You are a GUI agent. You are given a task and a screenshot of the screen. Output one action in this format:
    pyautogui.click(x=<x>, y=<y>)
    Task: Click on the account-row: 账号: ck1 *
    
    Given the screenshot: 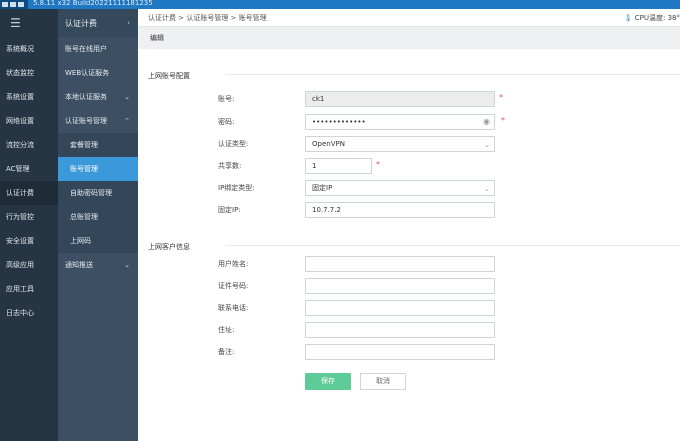 What is the action you would take?
    pyautogui.click(x=409, y=99)
    